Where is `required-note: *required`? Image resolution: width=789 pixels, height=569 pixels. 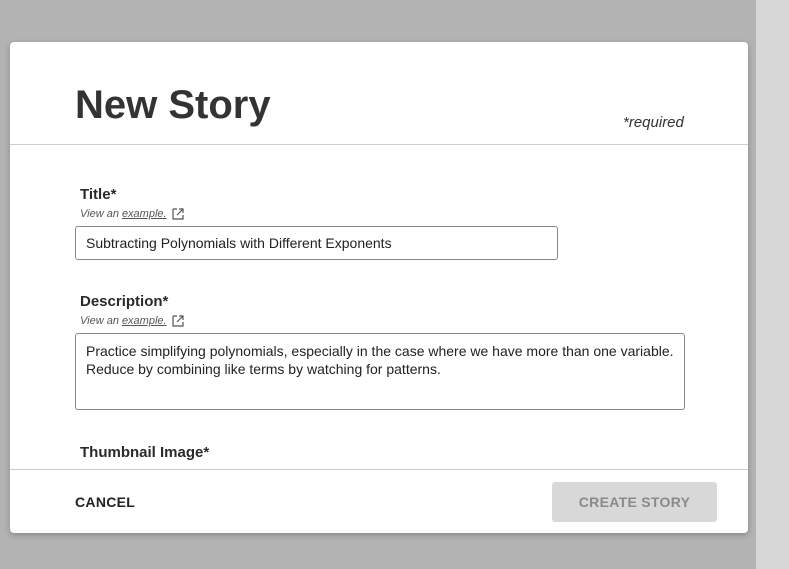 required-note: *required is located at coordinates (653, 122).